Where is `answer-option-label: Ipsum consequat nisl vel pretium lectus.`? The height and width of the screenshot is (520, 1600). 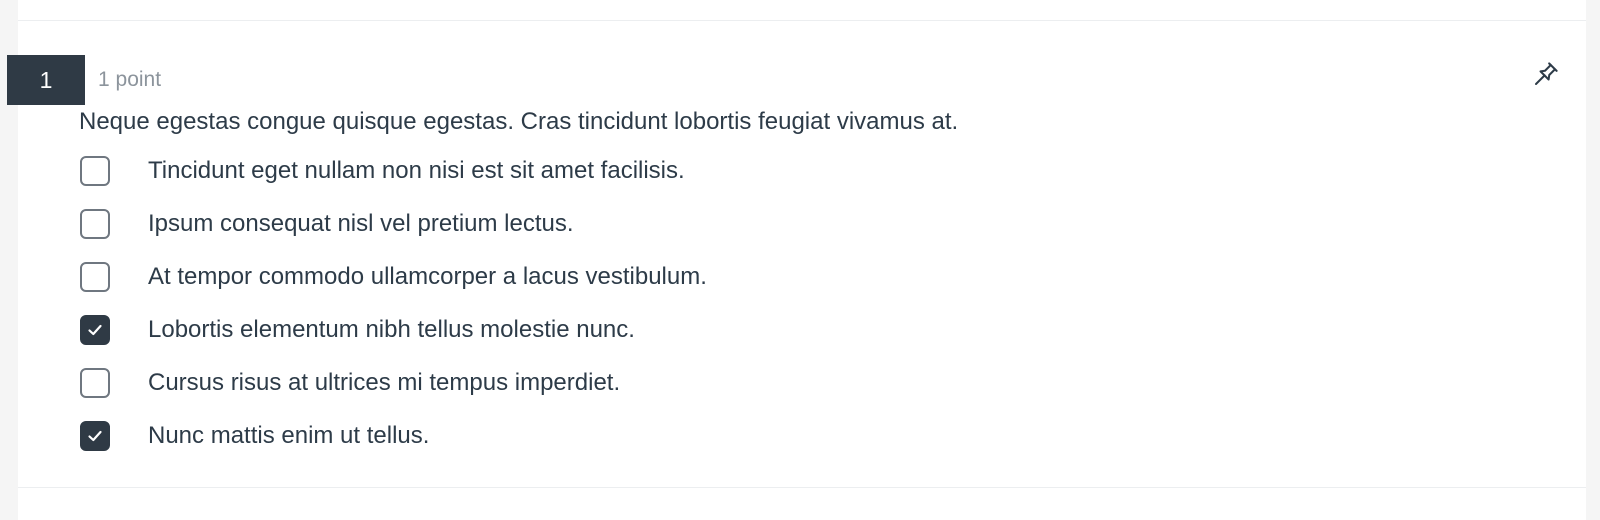 answer-option-label: Ipsum consequat nisl vel pretium lectus. is located at coordinates (361, 223).